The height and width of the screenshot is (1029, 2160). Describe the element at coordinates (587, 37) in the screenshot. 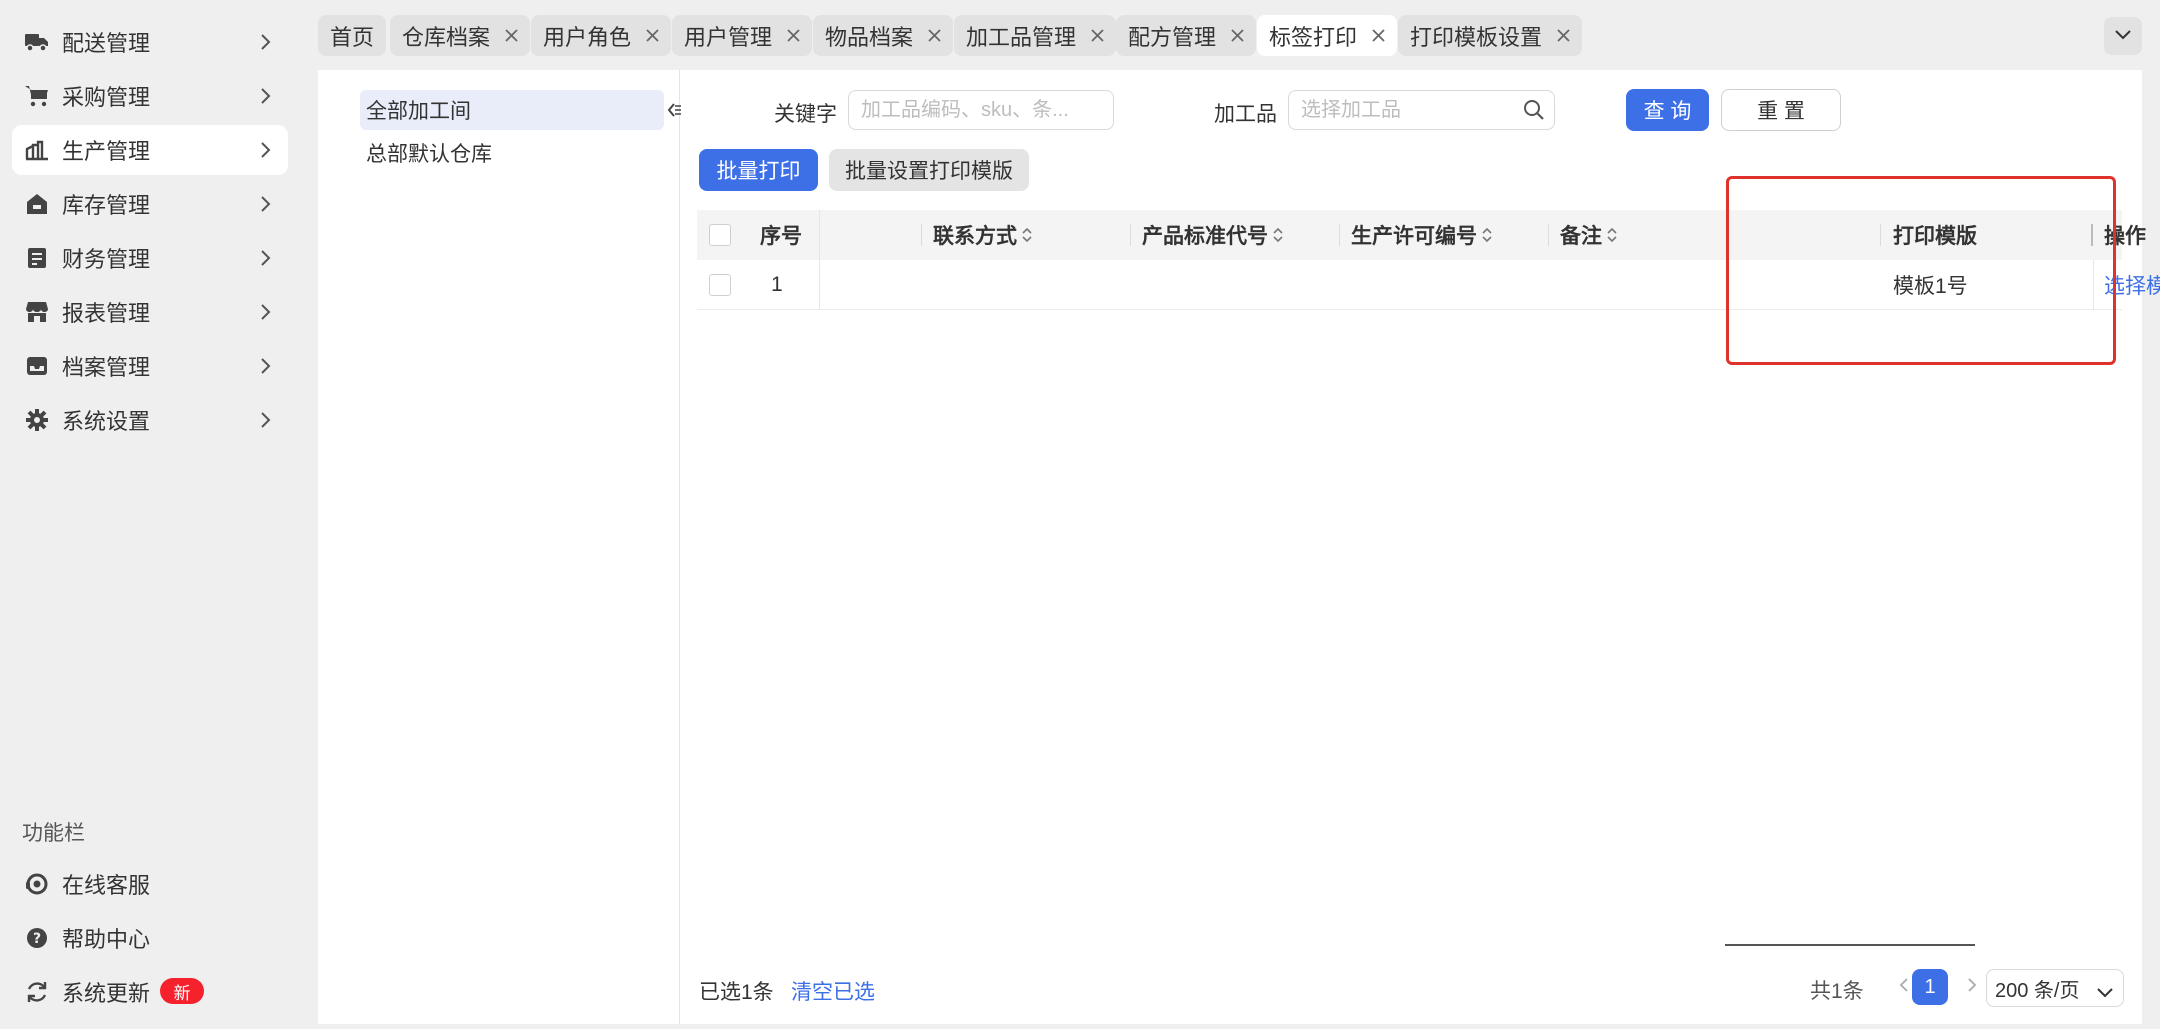

I see `tab-label: 用户角色` at that location.